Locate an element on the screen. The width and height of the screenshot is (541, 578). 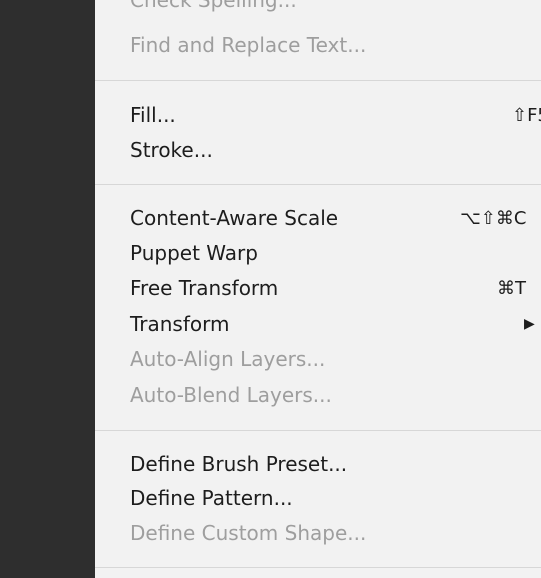
menu-item-shortcut: ⌘T is located at coordinates (511, 288).